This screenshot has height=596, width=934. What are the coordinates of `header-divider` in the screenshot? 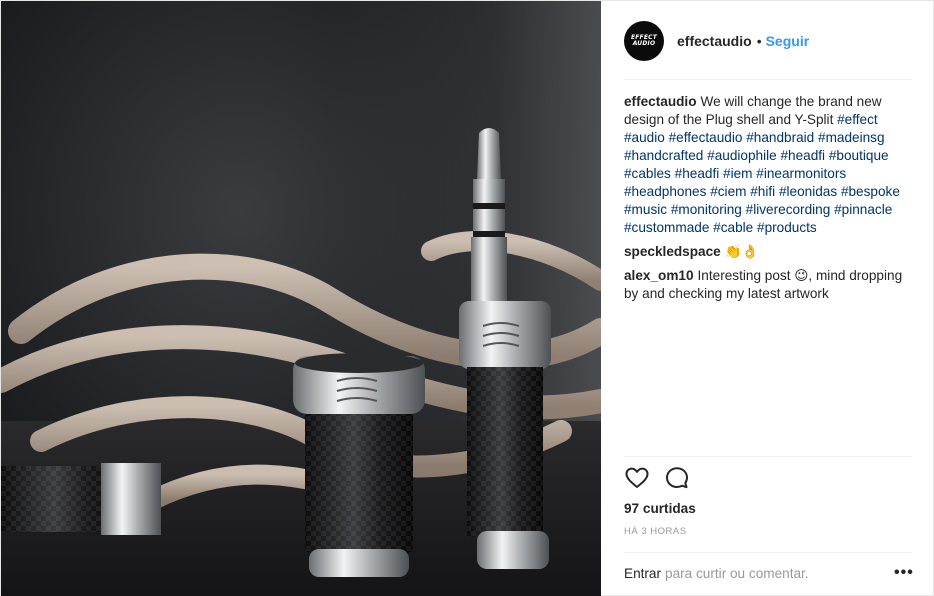 It's located at (768, 79).